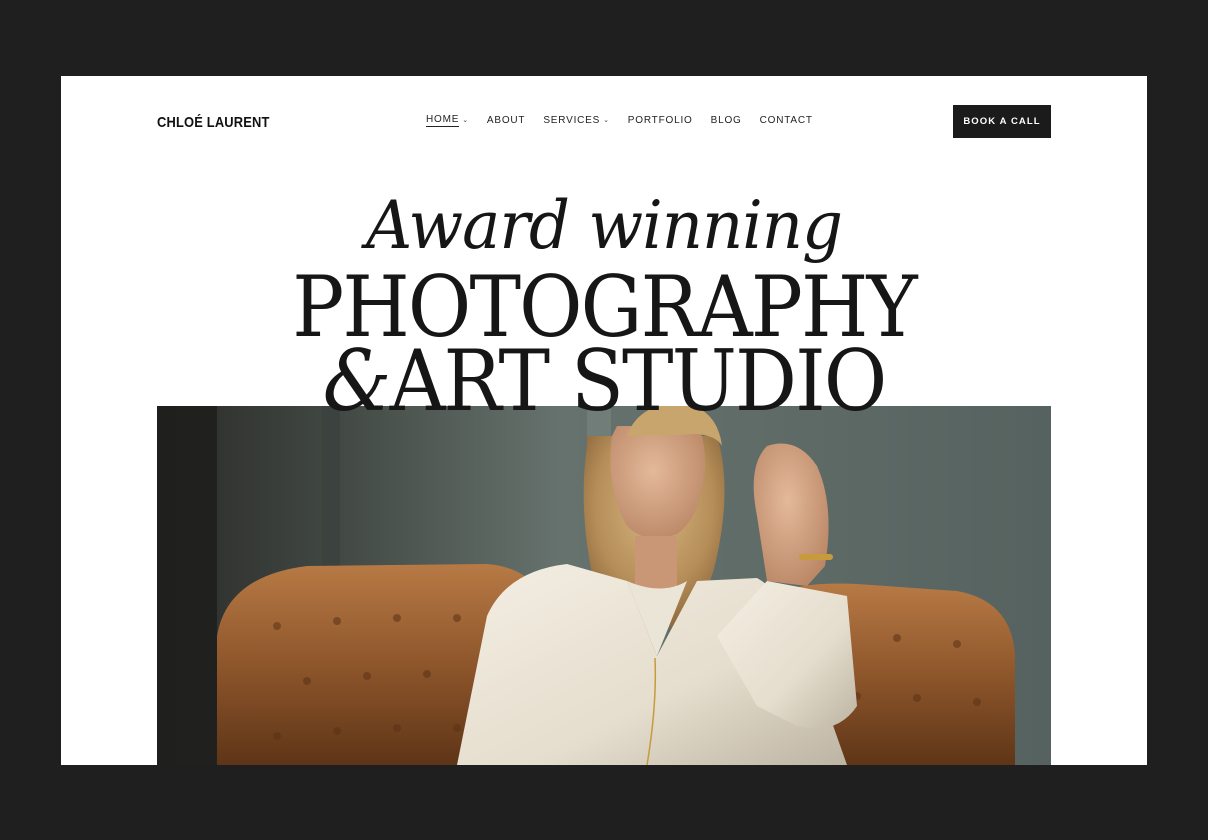  I want to click on nav-item-label: ABOUT, so click(506, 120).